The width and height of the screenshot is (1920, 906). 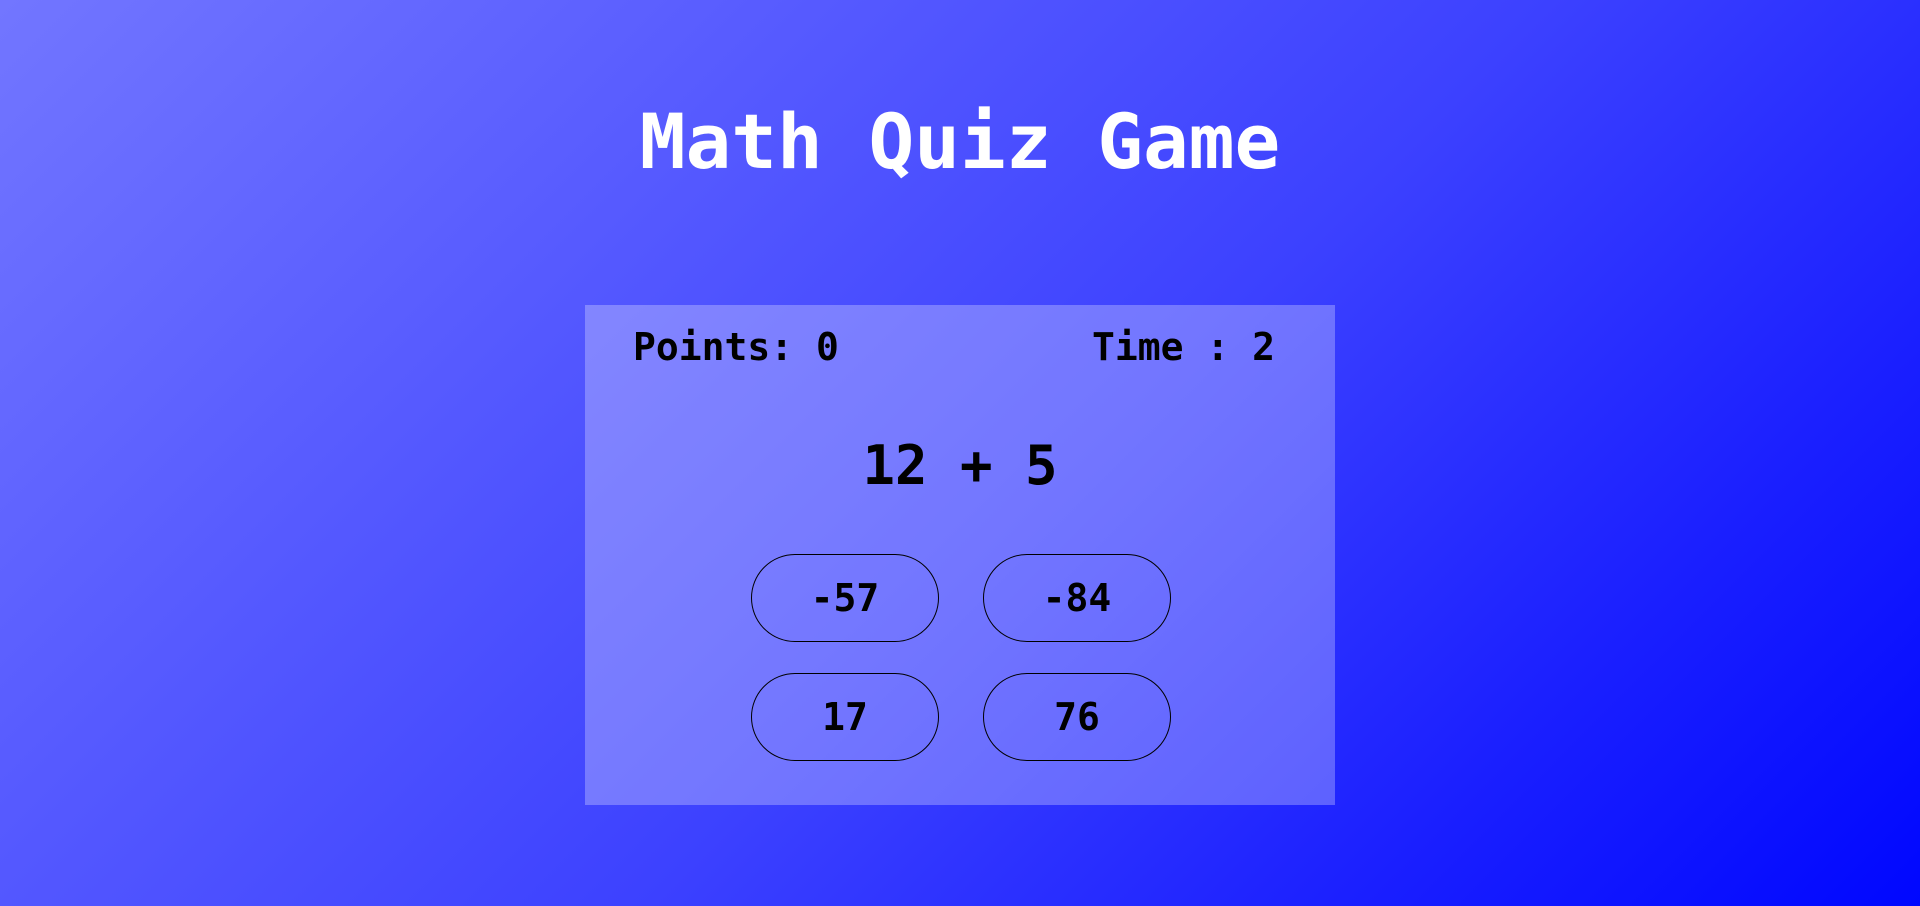 I want to click on points-display: Points: 0, so click(x=736, y=347).